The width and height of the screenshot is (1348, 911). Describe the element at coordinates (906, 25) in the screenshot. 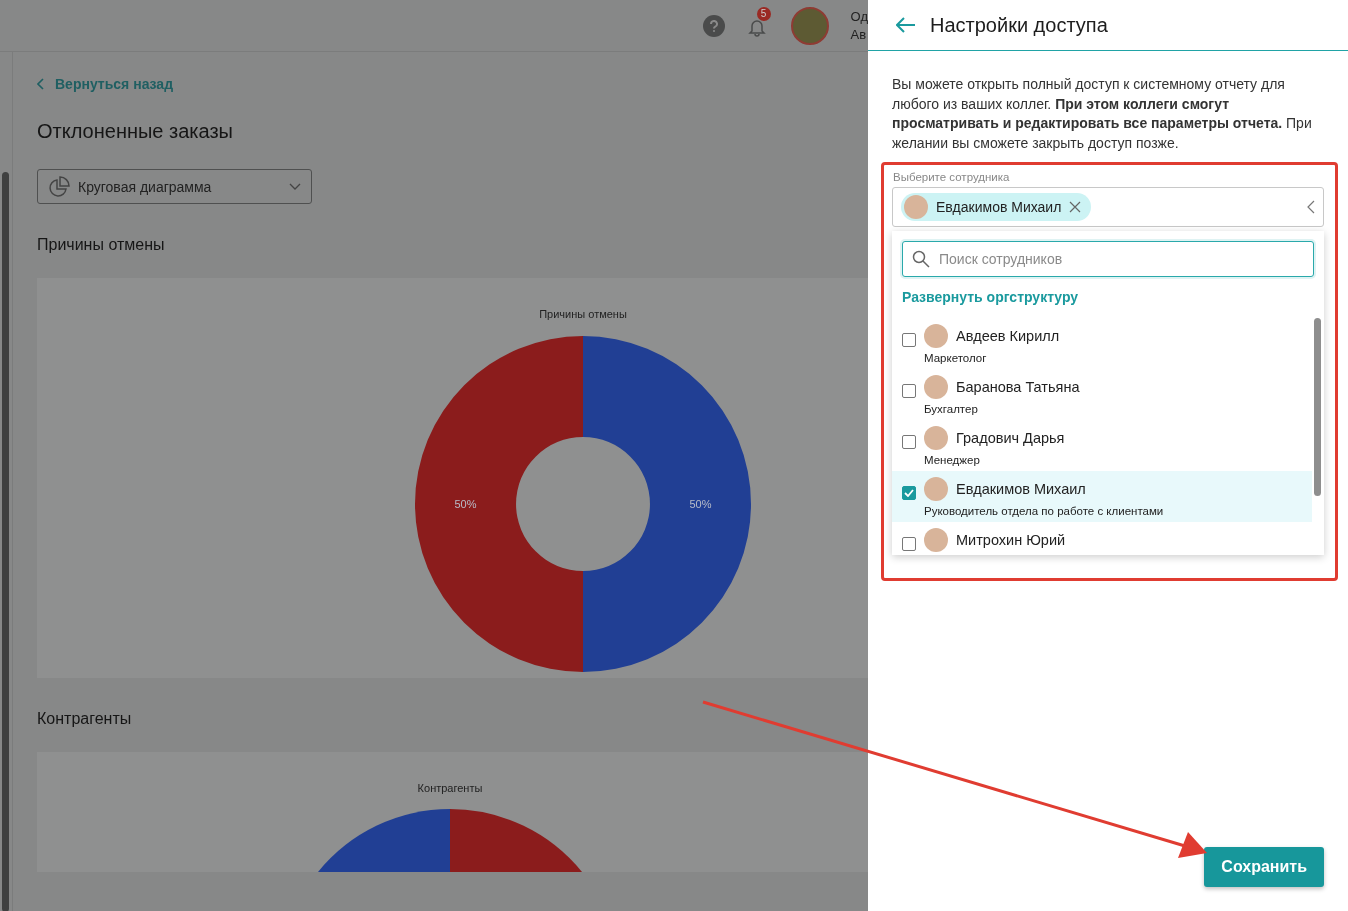

I see `back-arrow-icon` at that location.